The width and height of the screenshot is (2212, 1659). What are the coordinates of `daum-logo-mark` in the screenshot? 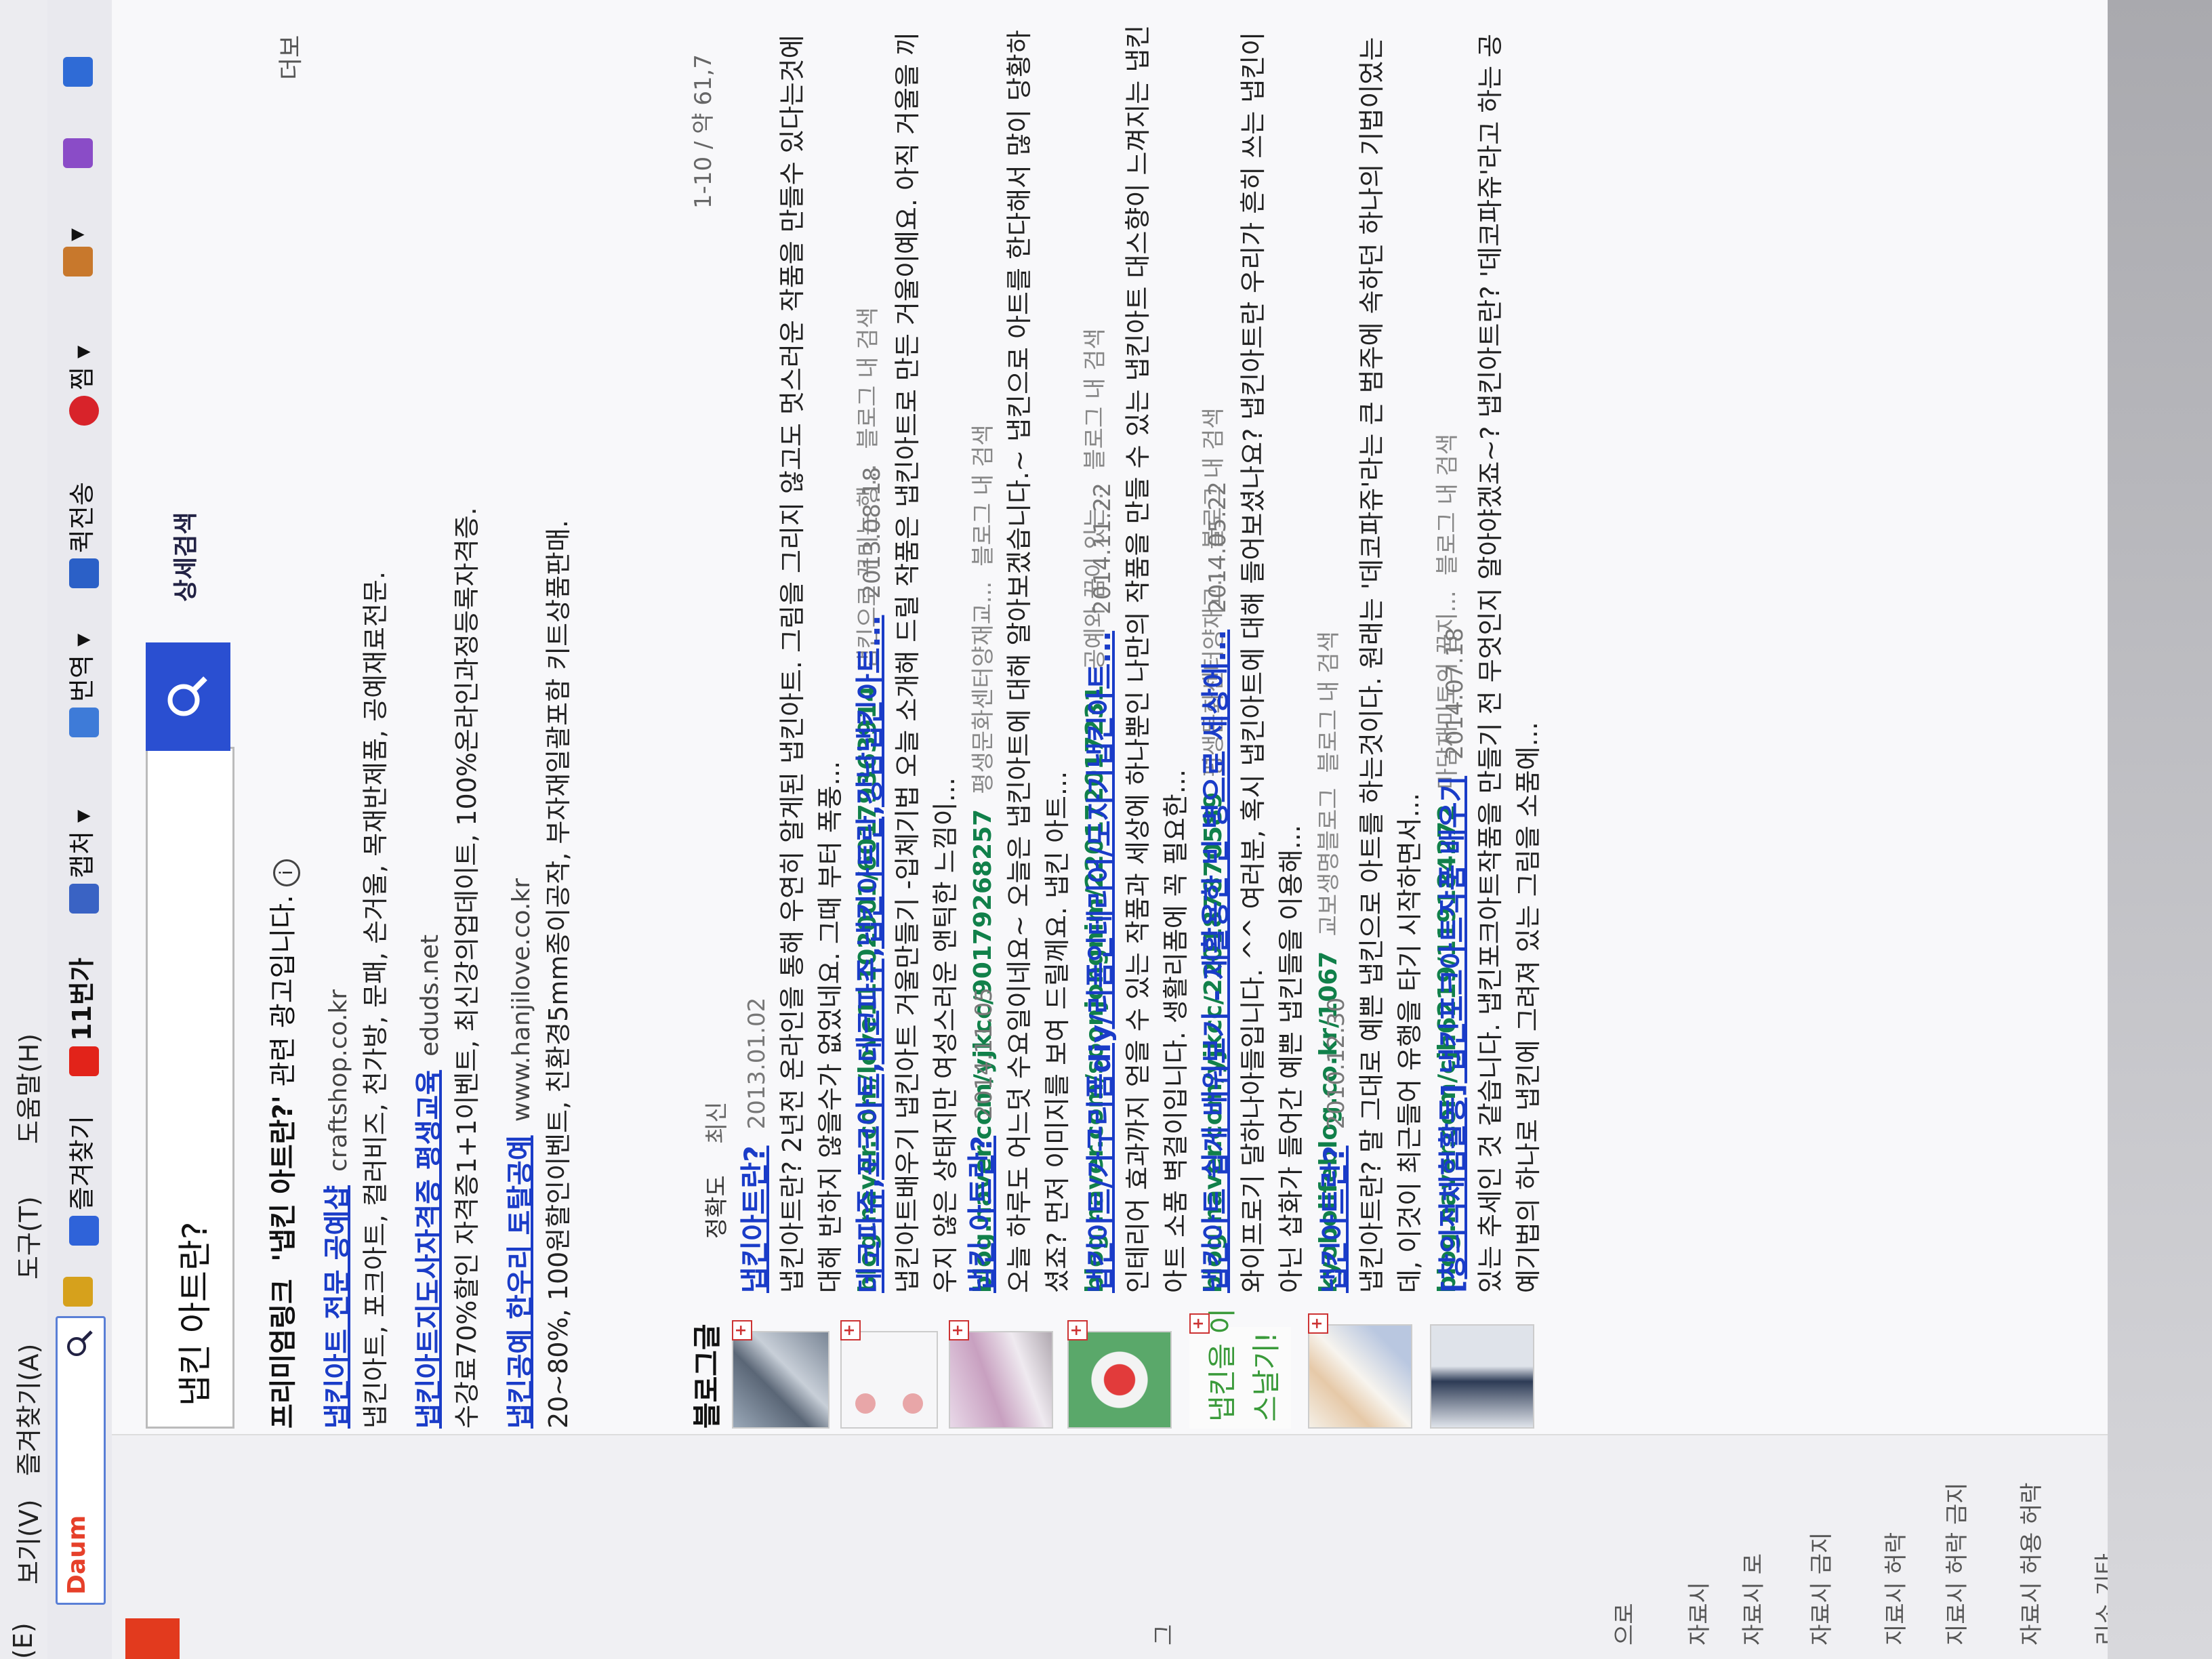 It's located at (152, 1638).